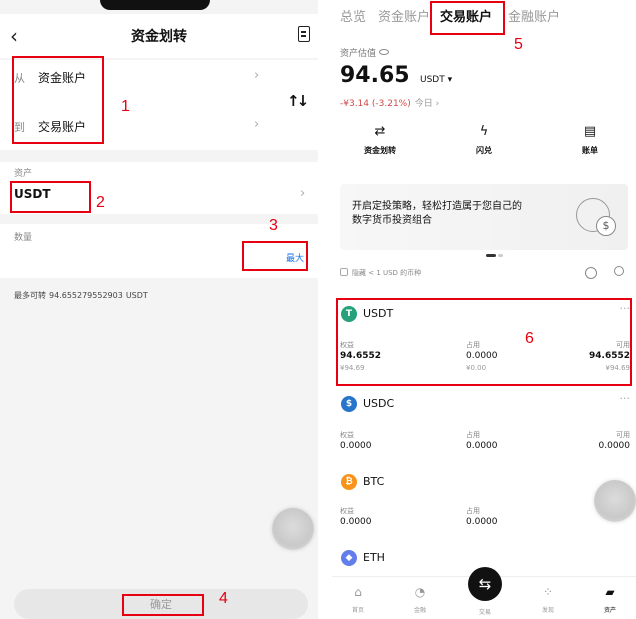  Describe the element at coordinates (619, 271) in the screenshot. I see `search-icon` at that location.